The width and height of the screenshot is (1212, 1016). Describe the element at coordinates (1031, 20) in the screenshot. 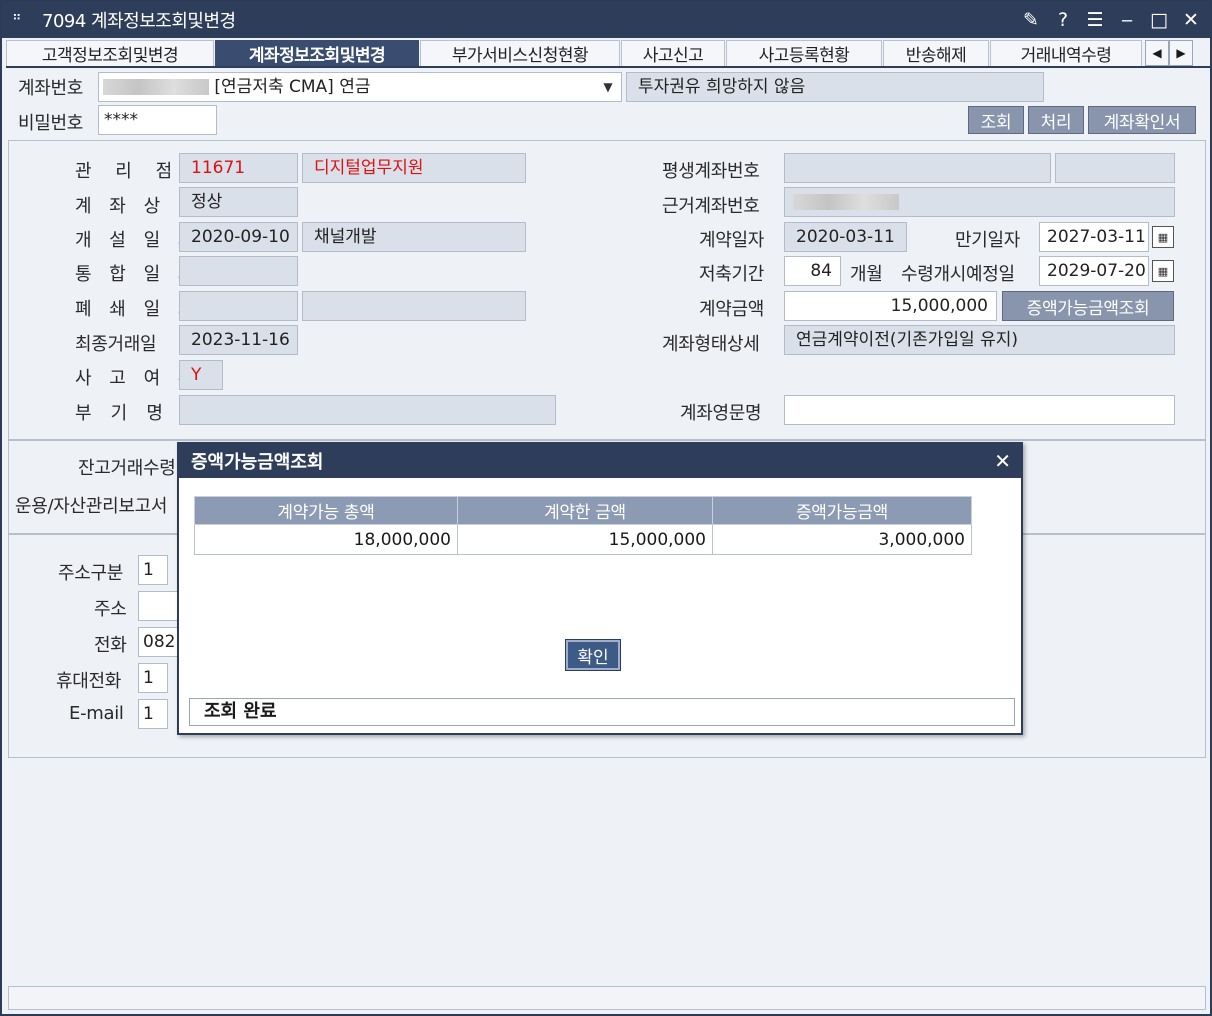

I see `pin-icon: ✎` at that location.